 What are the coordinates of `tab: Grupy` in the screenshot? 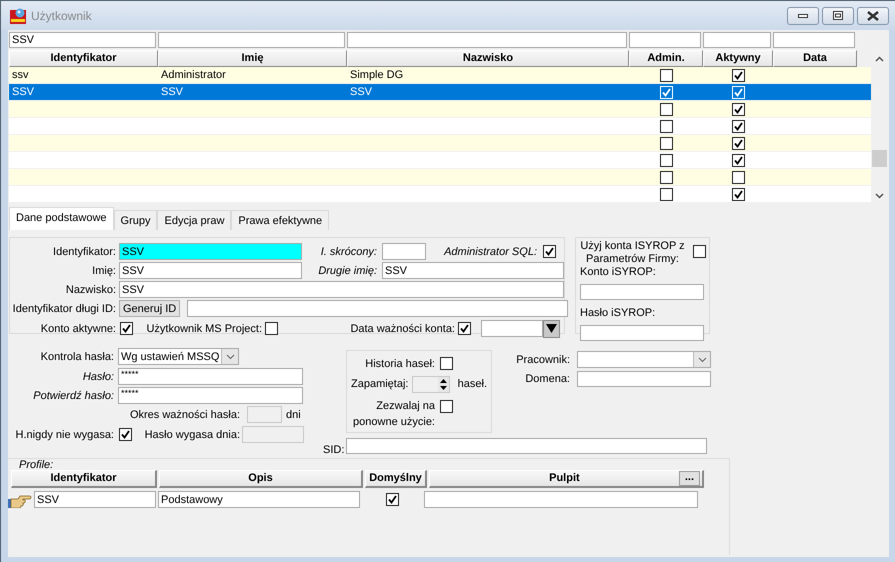 It's located at (136, 220).